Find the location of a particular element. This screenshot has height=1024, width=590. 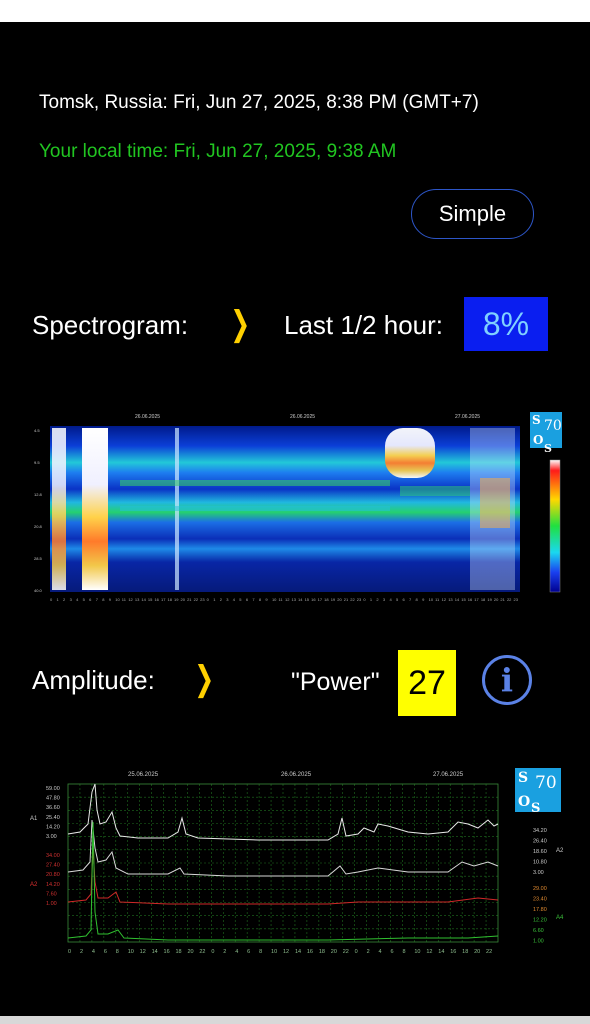

amp-date-3: 27.06.2025 is located at coordinates (448, 775).